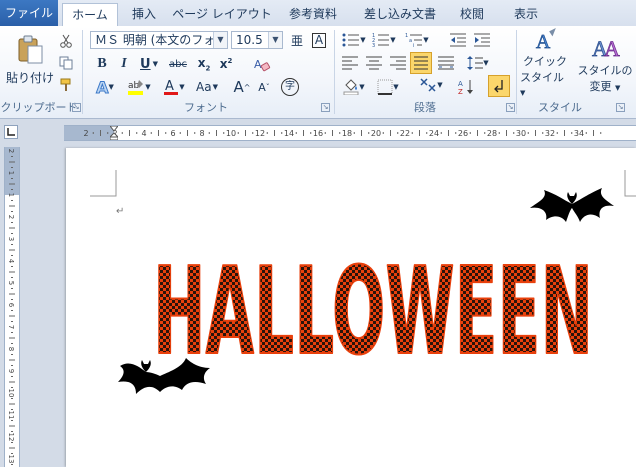  I want to click on cut-button, so click(66, 41).